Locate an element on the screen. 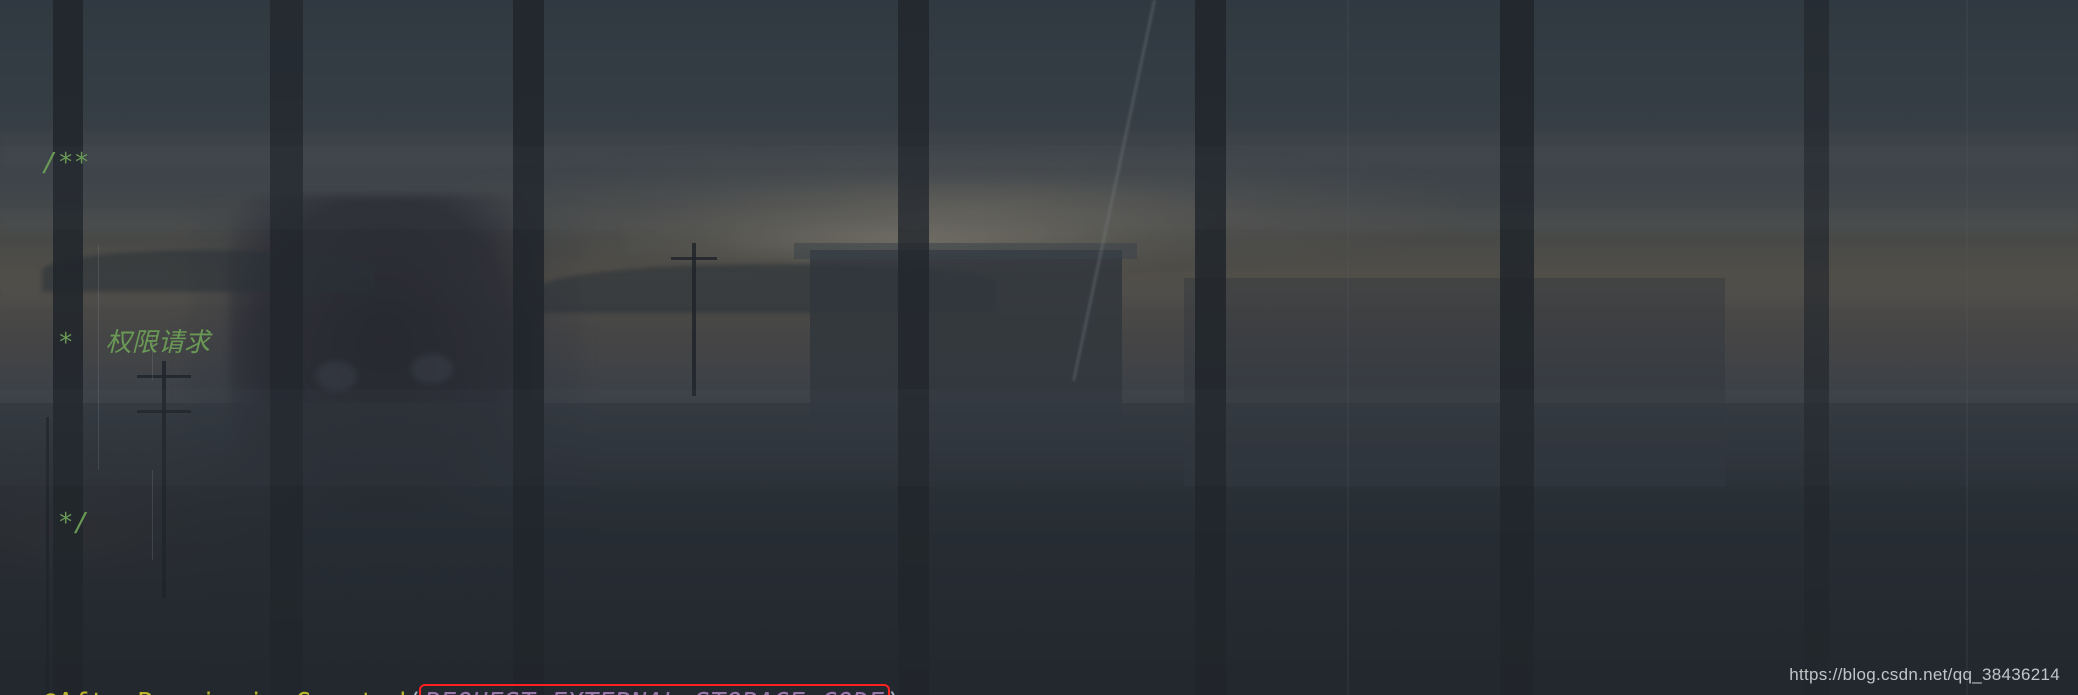  block-comment-star: * is located at coordinates (65, 343).